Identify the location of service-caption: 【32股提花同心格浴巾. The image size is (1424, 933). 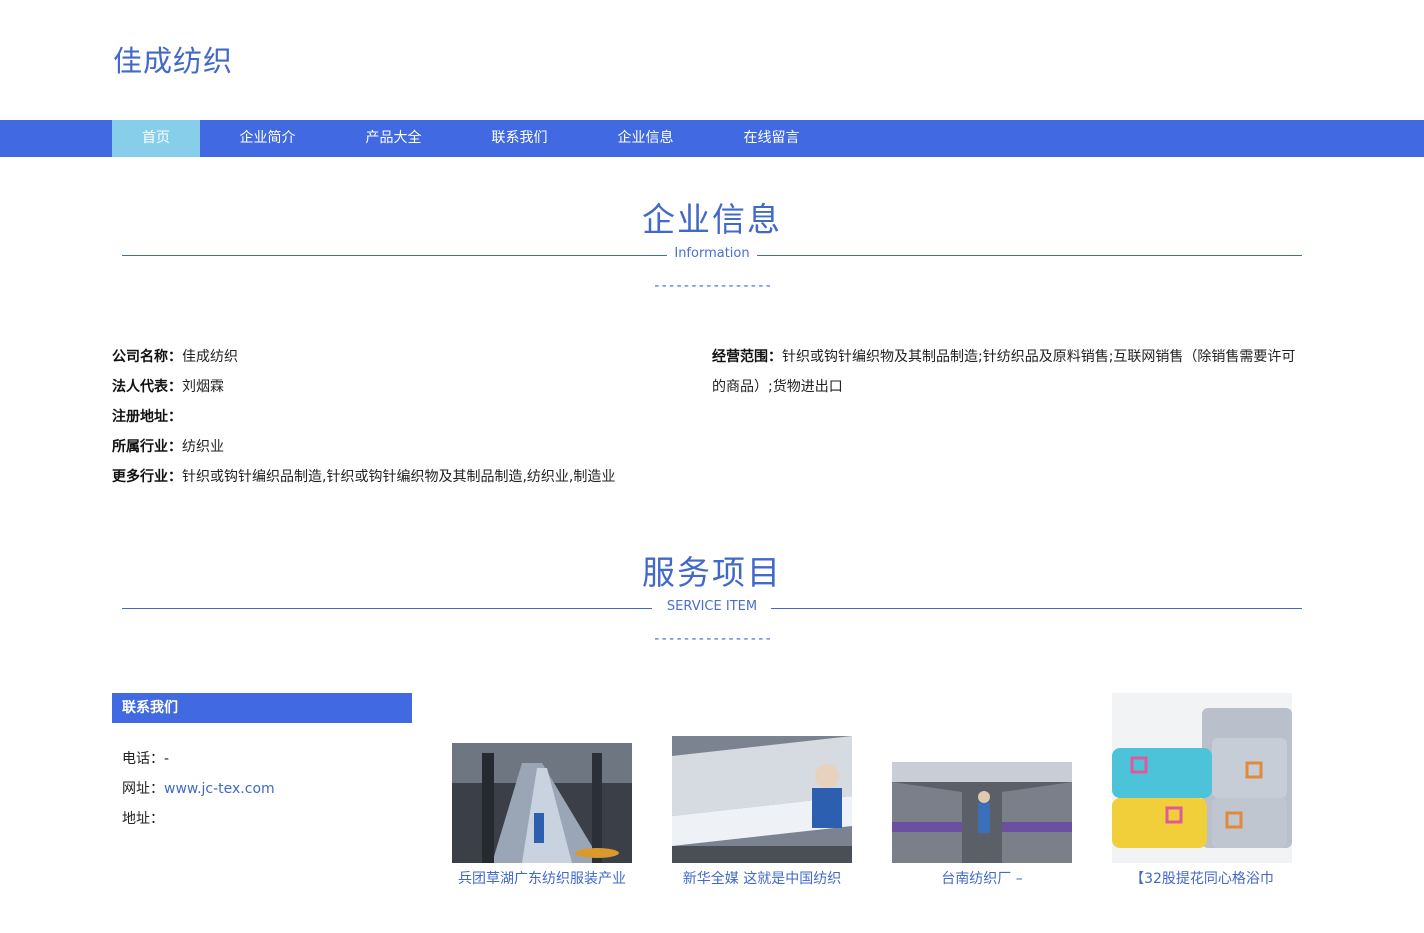
(1202, 878).